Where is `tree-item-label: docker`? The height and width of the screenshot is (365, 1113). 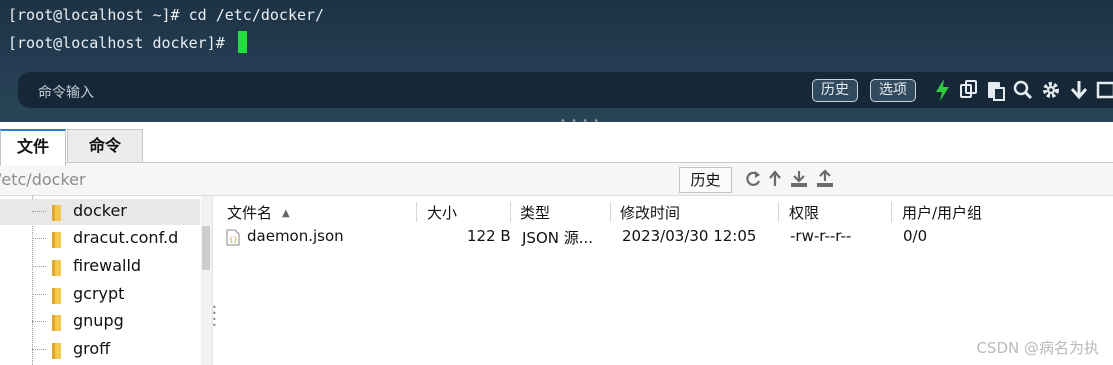 tree-item-label: docker is located at coordinates (100, 210).